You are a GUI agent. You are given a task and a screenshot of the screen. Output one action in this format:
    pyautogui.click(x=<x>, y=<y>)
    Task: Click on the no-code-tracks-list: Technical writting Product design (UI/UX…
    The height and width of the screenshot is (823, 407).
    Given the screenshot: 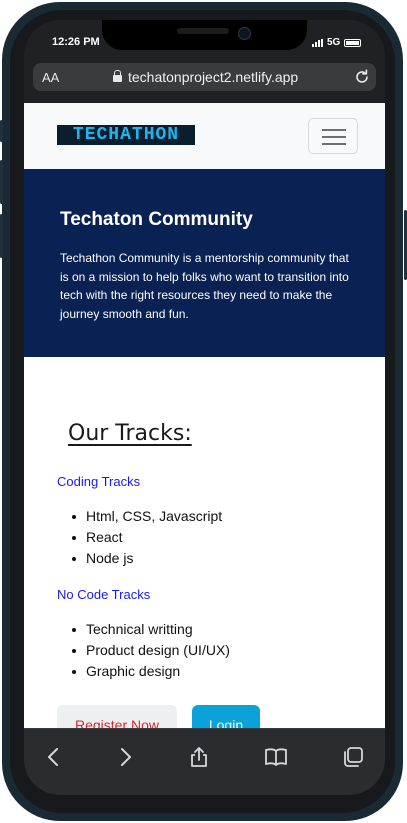 What is the action you would take?
    pyautogui.click(x=151, y=650)
    